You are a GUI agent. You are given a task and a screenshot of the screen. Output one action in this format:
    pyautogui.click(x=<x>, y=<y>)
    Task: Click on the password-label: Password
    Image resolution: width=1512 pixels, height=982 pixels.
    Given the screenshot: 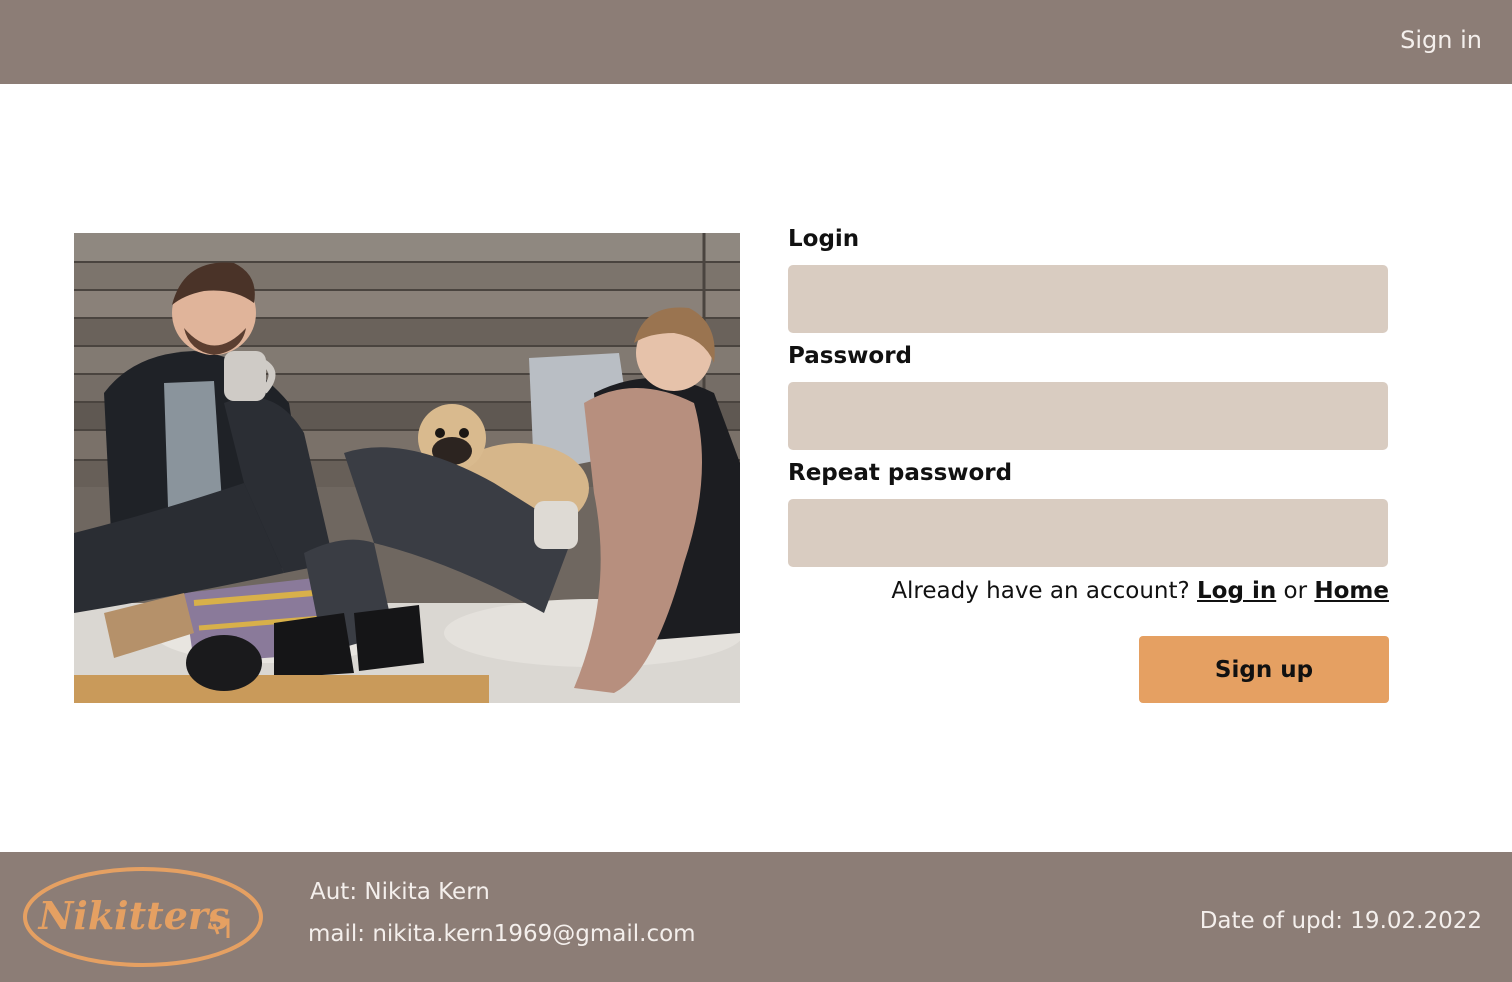 What is the action you would take?
    pyautogui.click(x=850, y=356)
    